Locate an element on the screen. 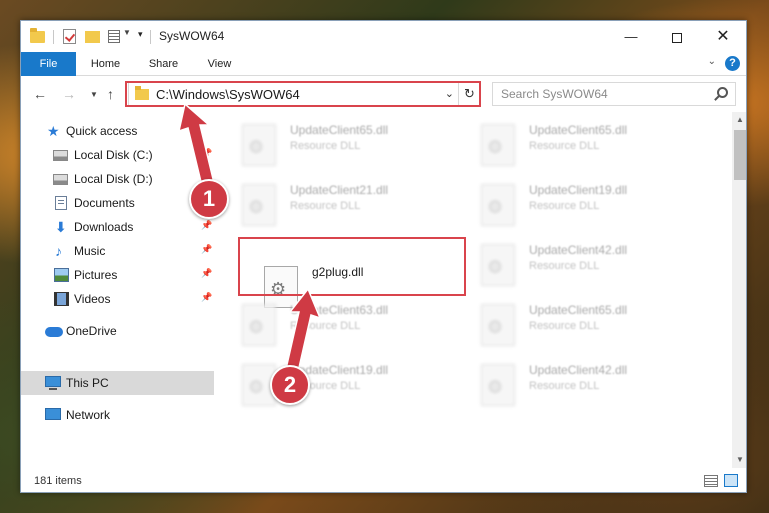  step-2-badge: 2 is located at coordinates (290, 385).